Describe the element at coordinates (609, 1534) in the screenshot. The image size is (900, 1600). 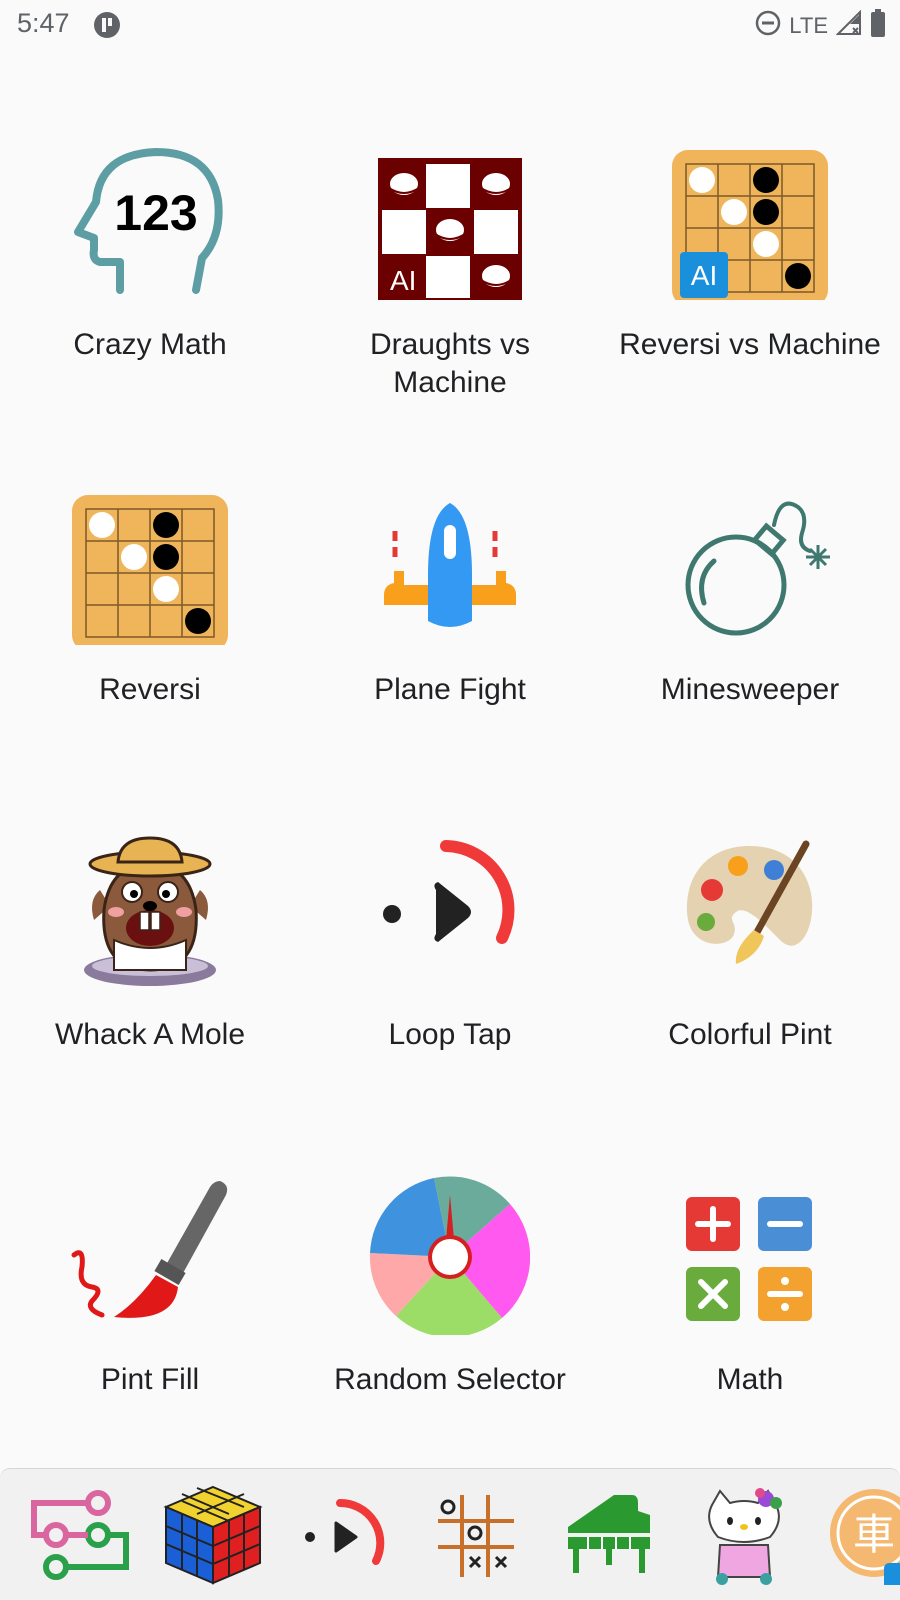
I see `piano-icon` at that location.